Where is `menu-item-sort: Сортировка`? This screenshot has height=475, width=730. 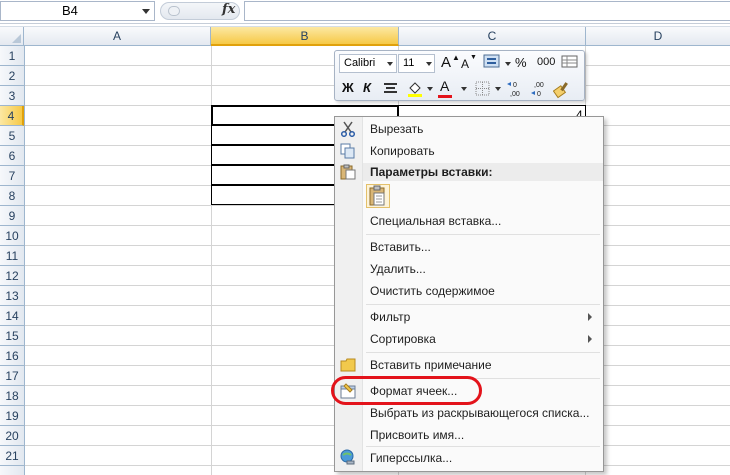
menu-item-sort: Сортировка is located at coordinates (403, 339).